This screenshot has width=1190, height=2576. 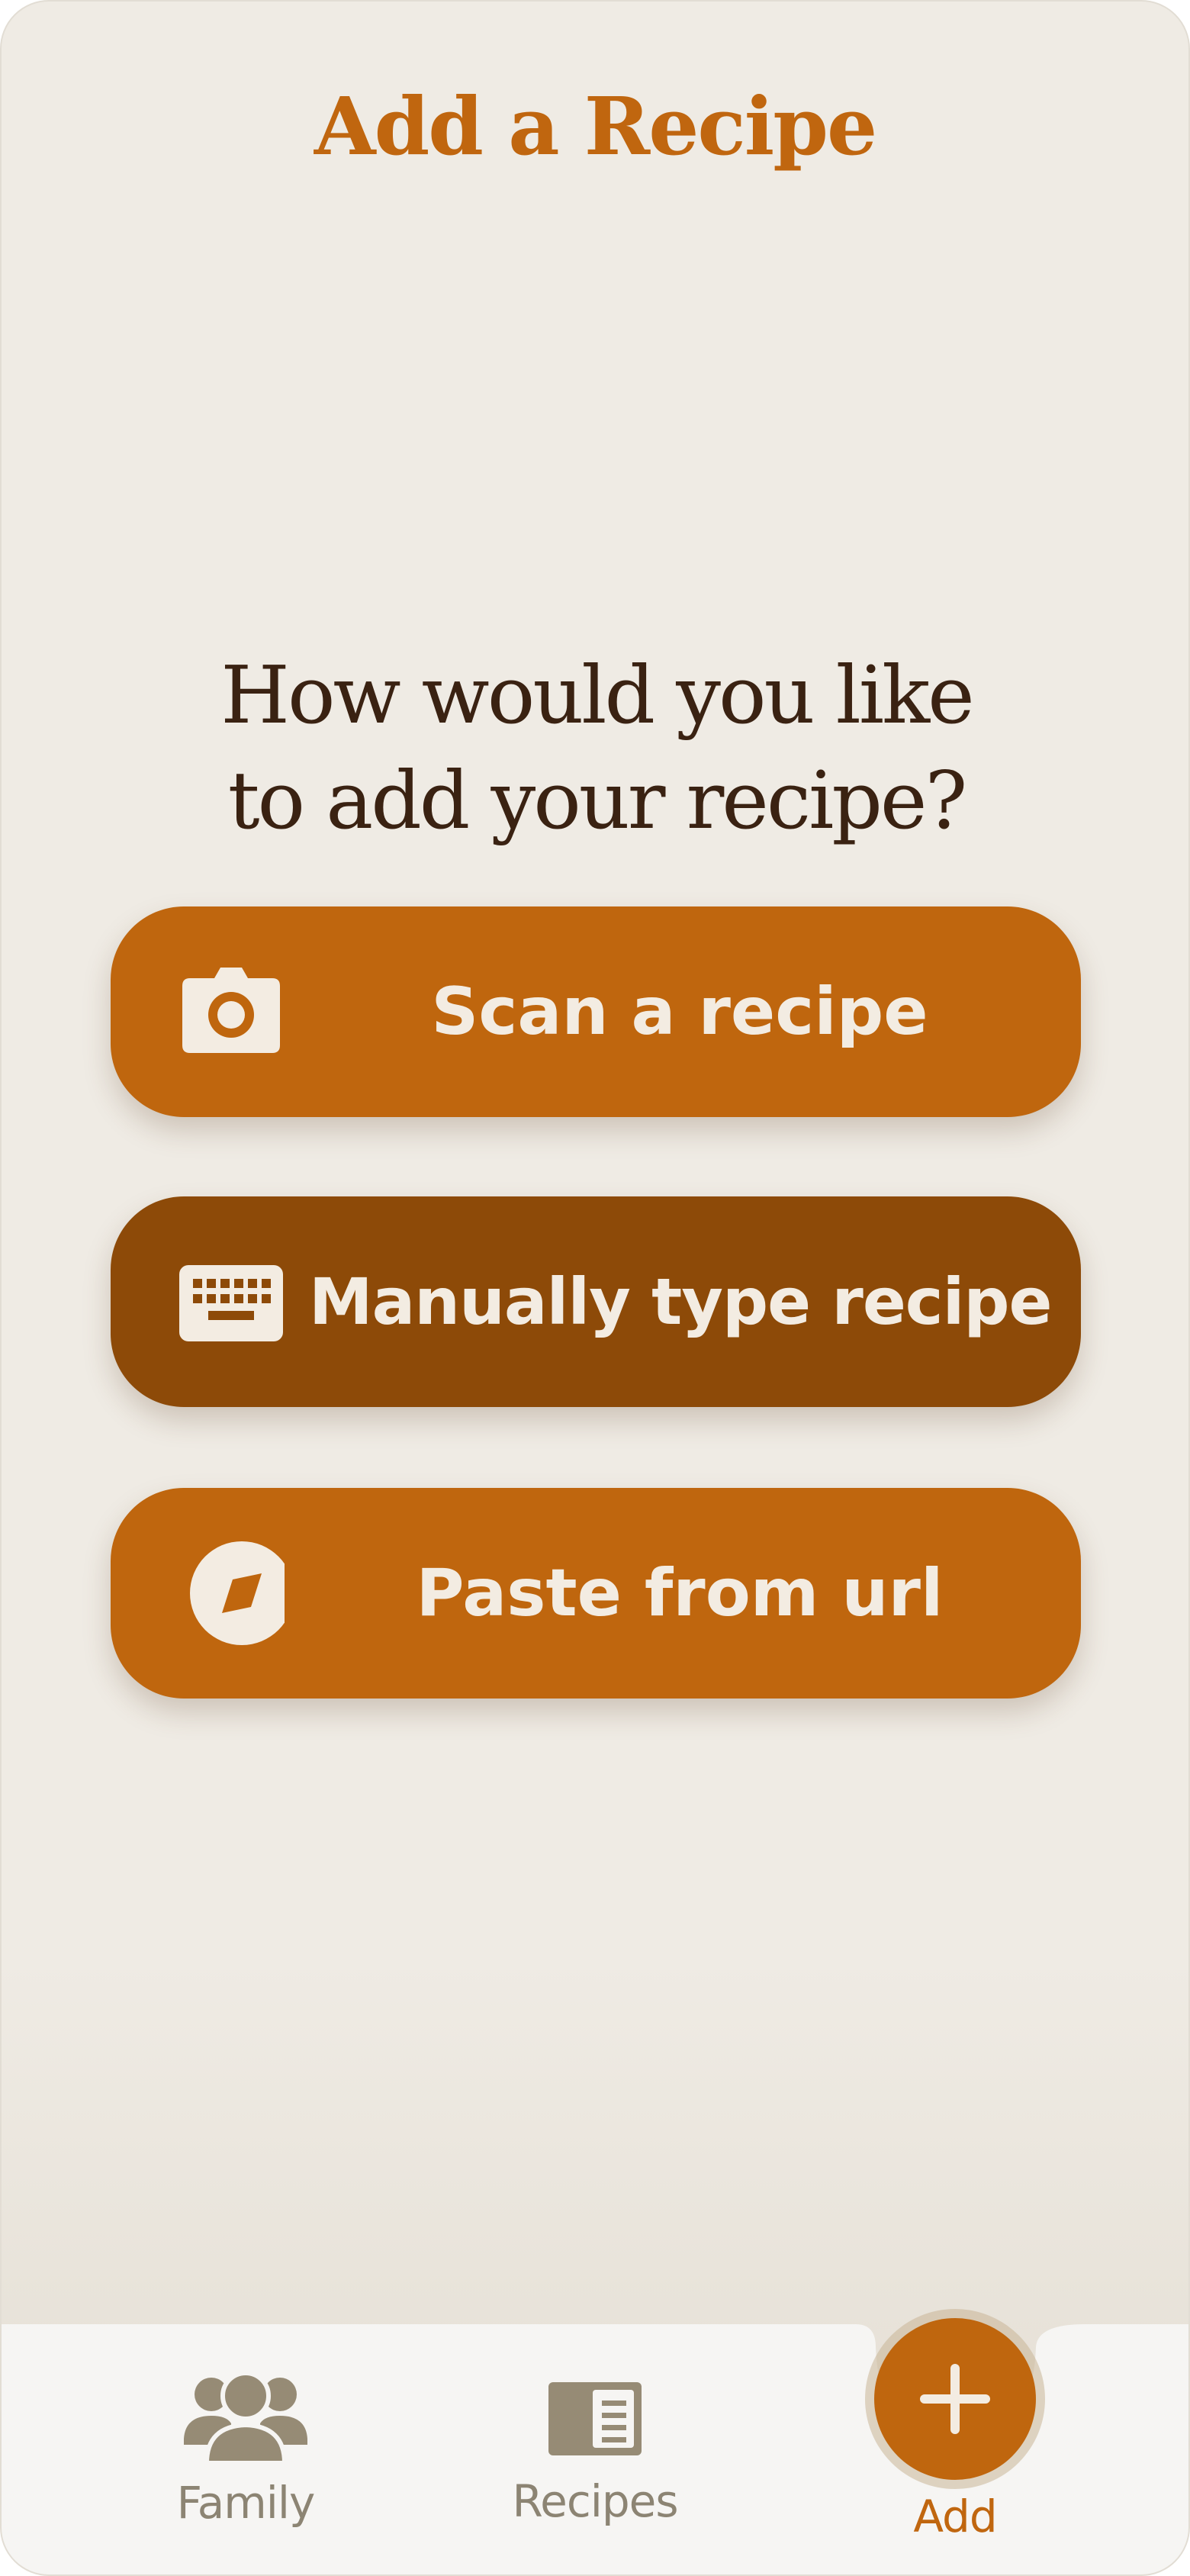 What do you see at coordinates (231, 1011) in the screenshot?
I see `camera-icon` at bounding box center [231, 1011].